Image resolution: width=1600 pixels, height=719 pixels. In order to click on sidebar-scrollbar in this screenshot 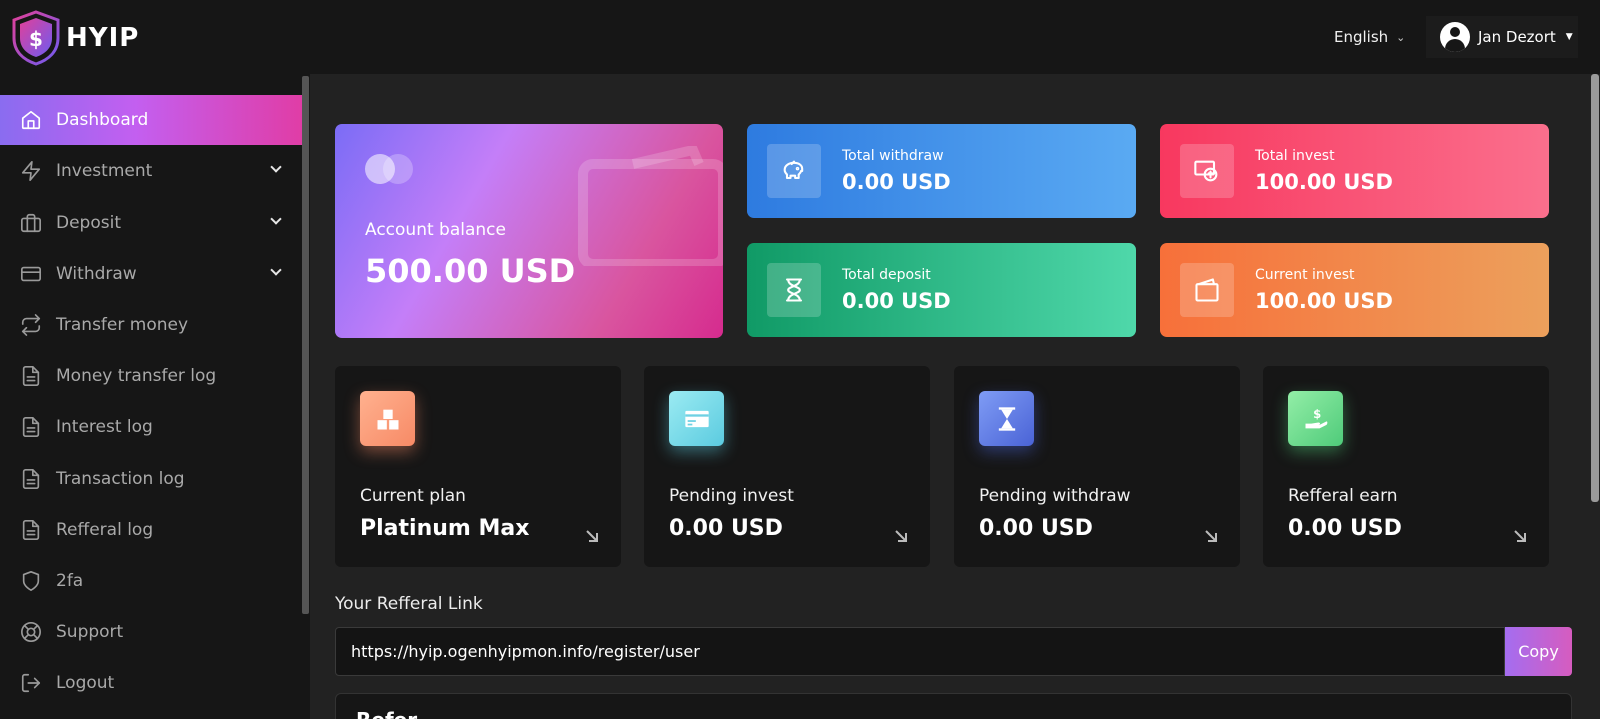, I will do `click(305, 345)`.